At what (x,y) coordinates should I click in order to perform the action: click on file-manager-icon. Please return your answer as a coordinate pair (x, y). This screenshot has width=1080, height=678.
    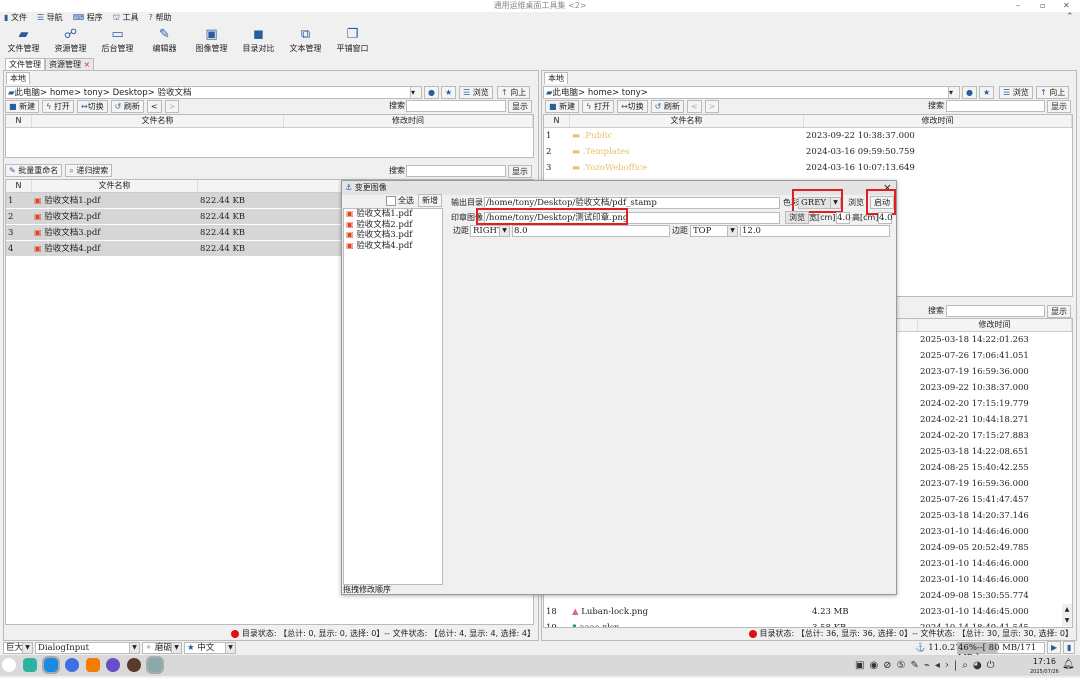
    Looking at the image, I should click on (50, 665).